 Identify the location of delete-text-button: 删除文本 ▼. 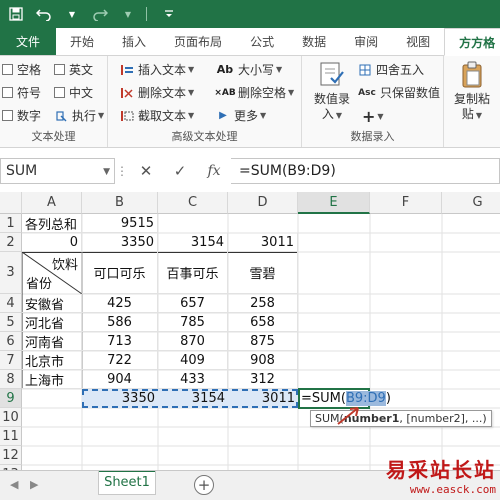
(157, 92).